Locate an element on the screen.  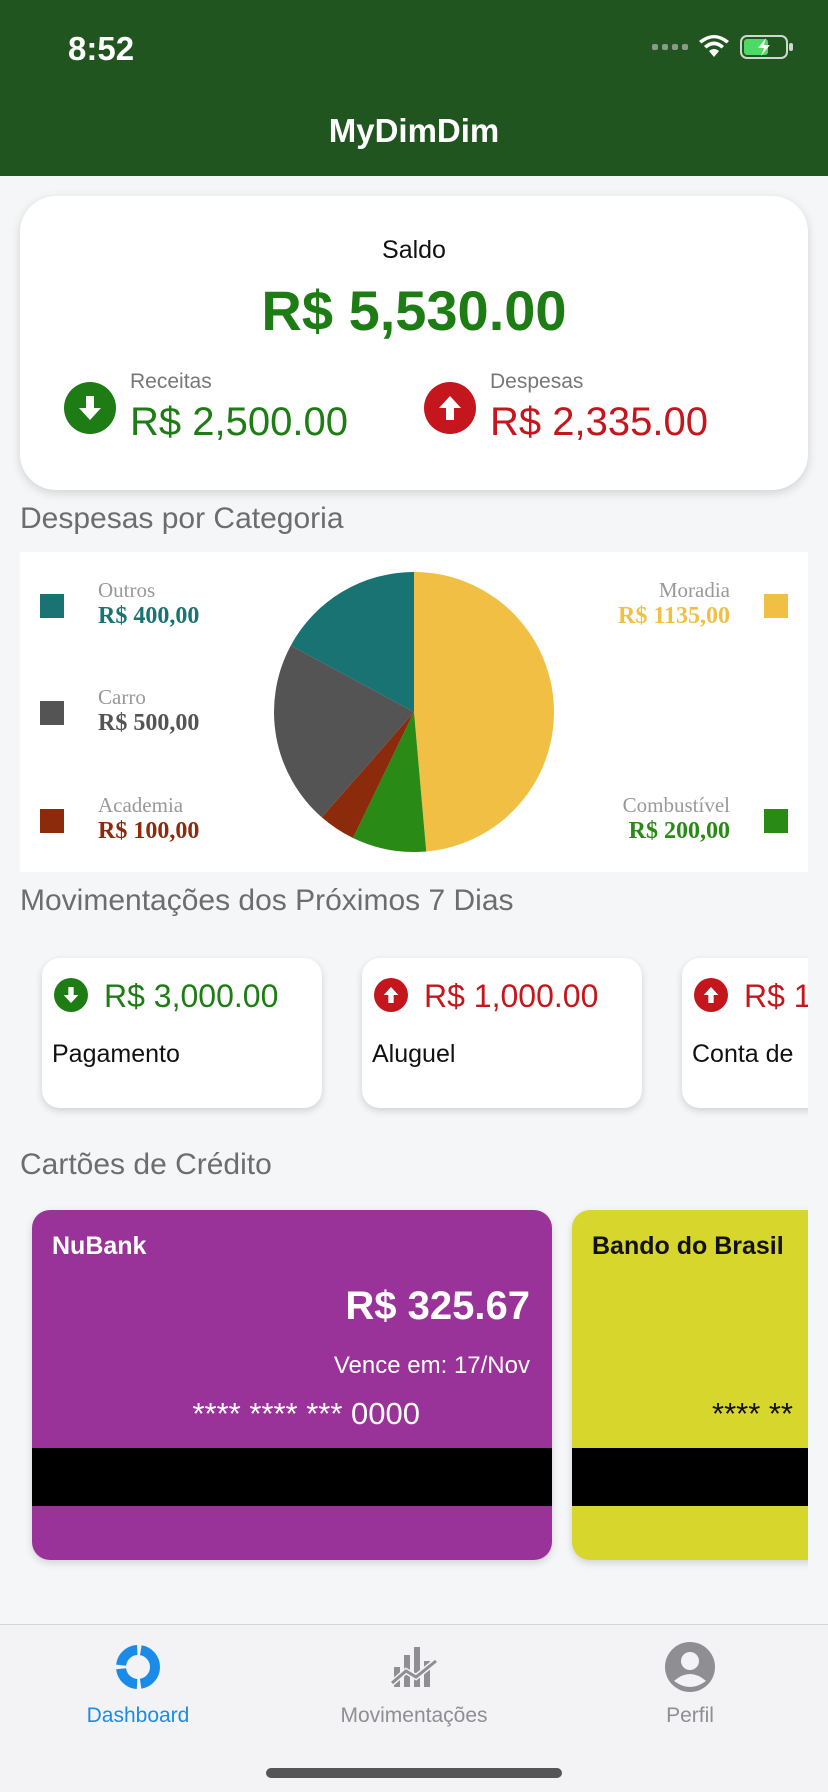
app-header: 8:52 MyDimDim is located at coordinates (414, 88).